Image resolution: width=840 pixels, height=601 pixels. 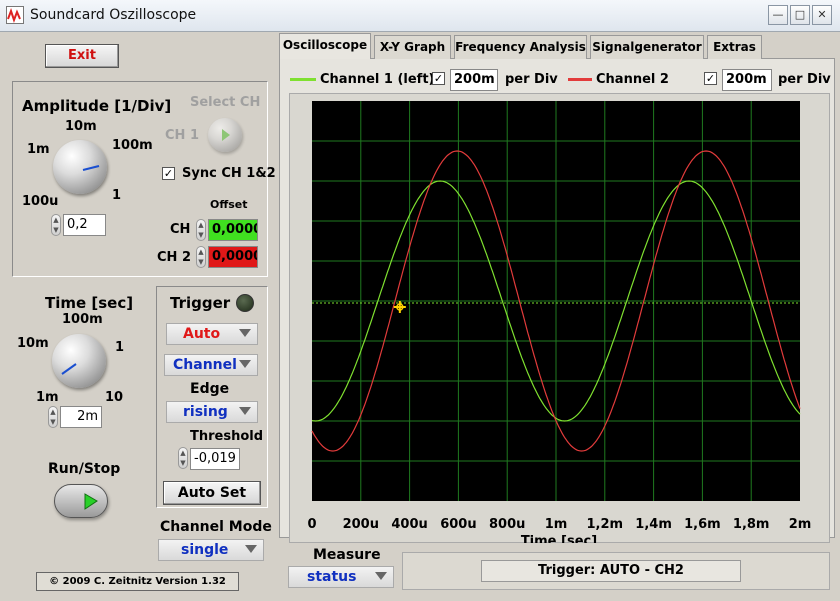 What do you see at coordinates (33, 343) in the screenshot?
I see `time-label-10m: 10m` at bounding box center [33, 343].